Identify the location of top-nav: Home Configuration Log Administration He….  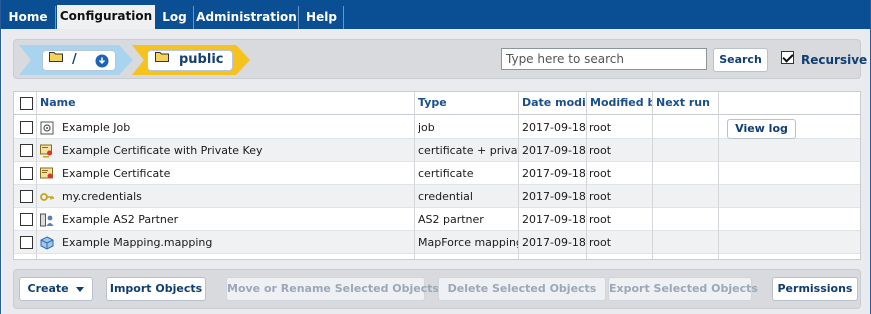
(435, 15).